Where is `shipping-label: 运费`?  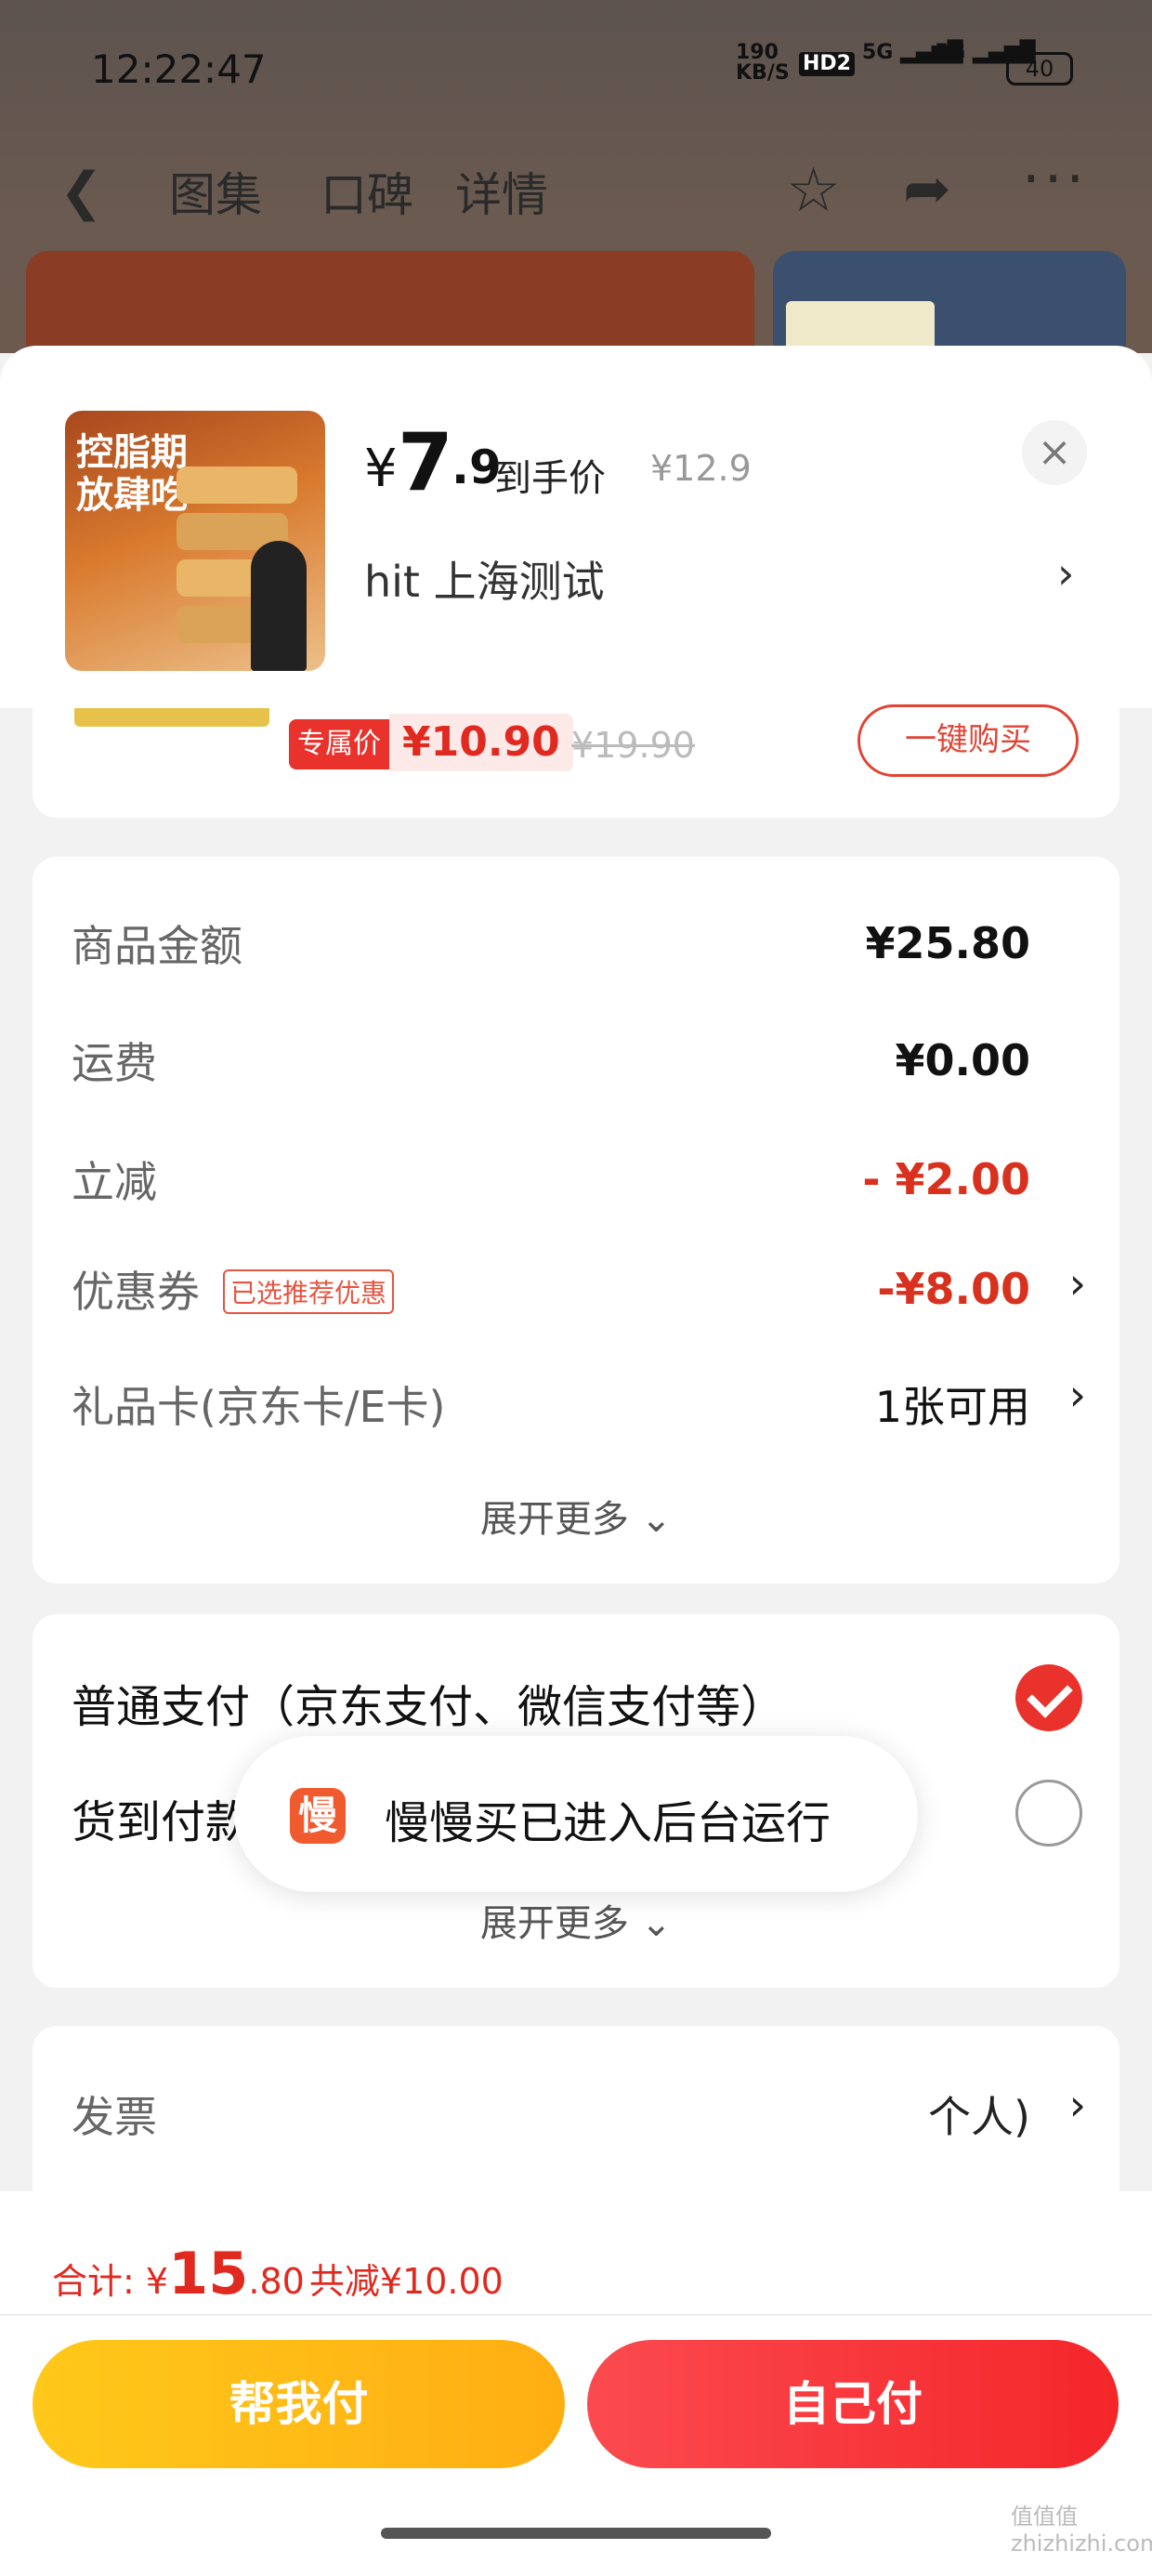
shipping-label: 运费 is located at coordinates (114, 1063).